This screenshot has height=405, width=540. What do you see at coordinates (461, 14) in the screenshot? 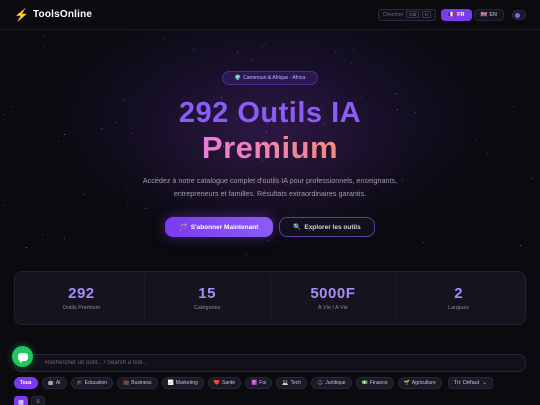
I see `lang-code: FR` at bounding box center [461, 14].